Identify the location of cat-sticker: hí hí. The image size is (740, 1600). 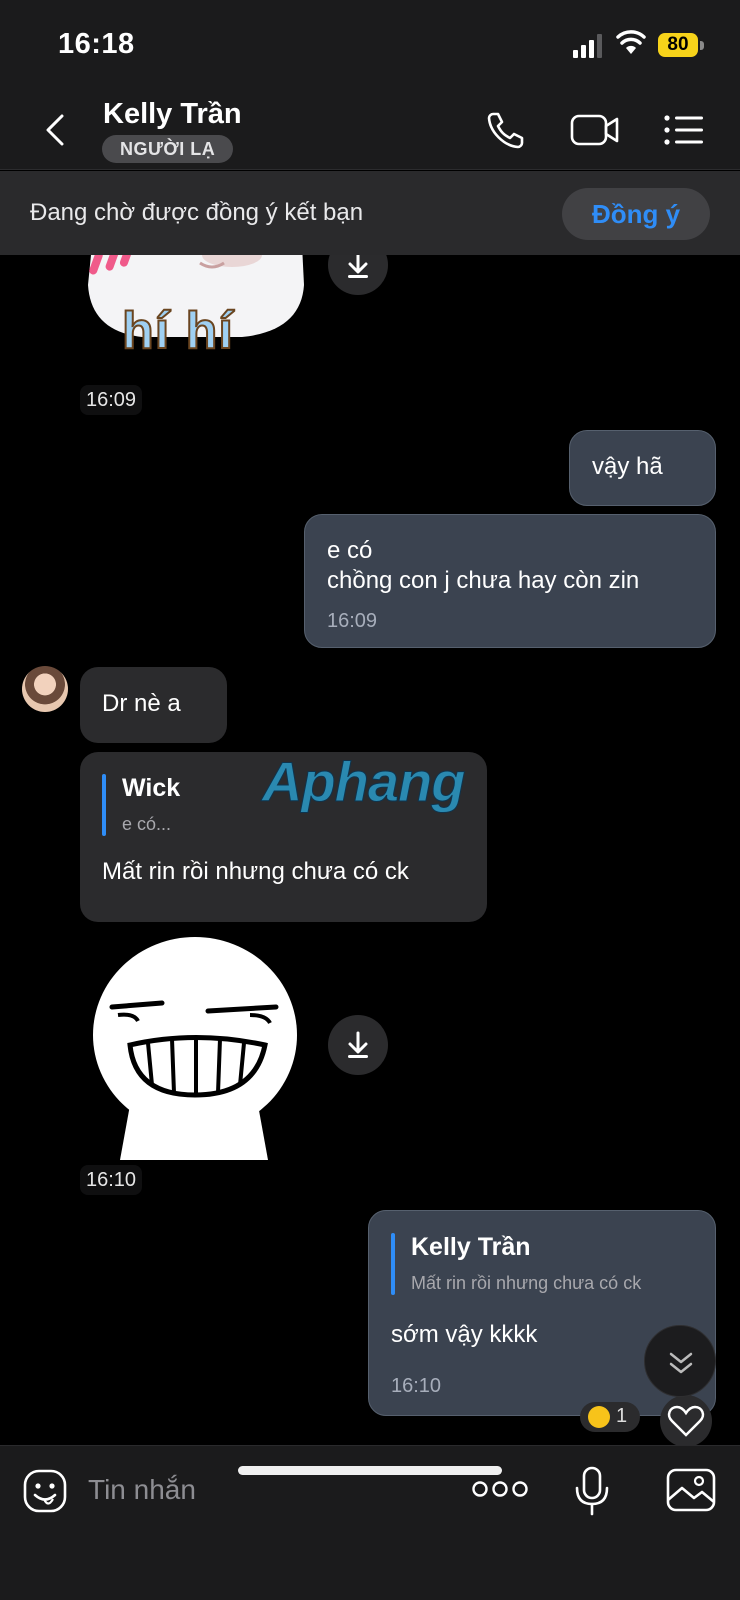
(197, 314).